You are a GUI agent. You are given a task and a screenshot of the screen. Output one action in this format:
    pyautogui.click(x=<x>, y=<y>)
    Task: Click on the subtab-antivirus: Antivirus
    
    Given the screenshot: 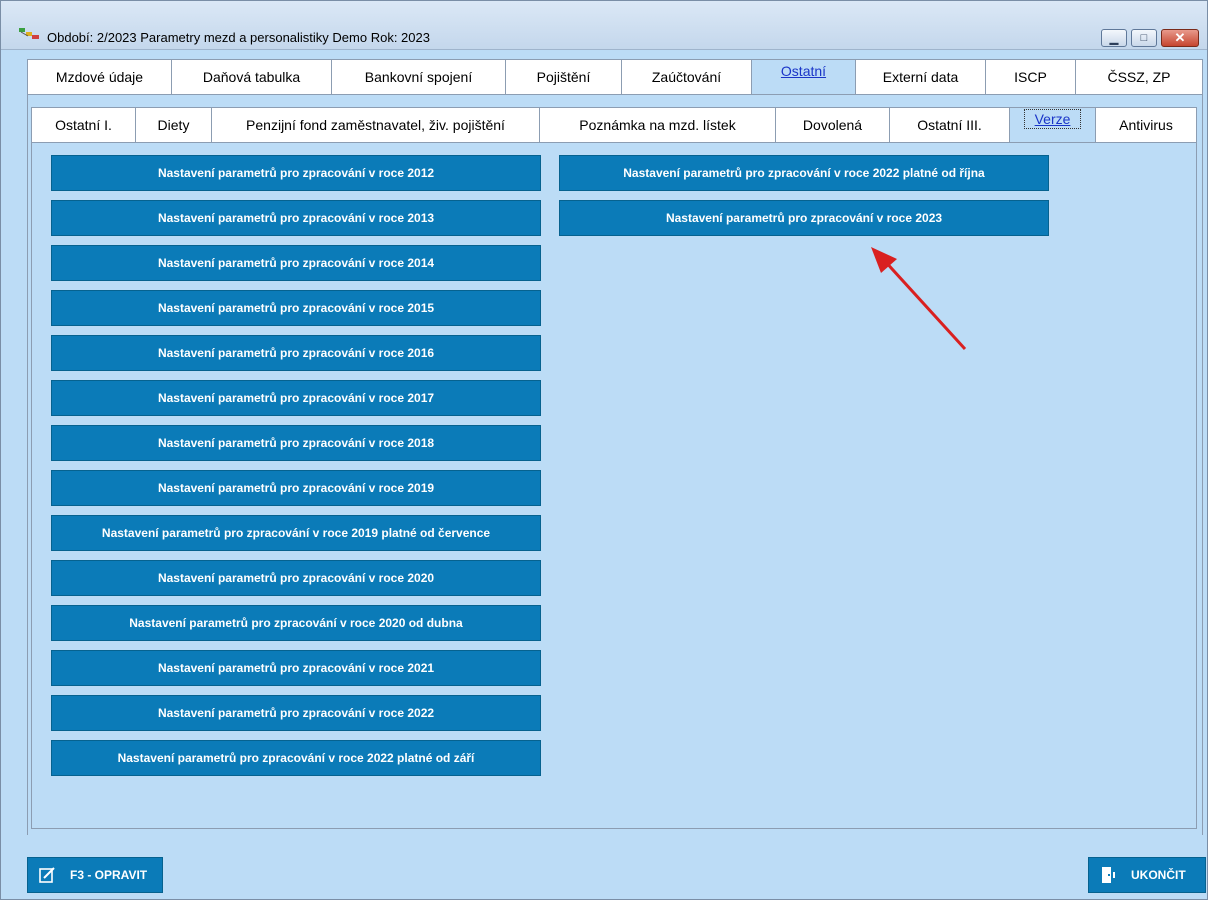 What is the action you would take?
    pyautogui.click(x=1146, y=125)
    